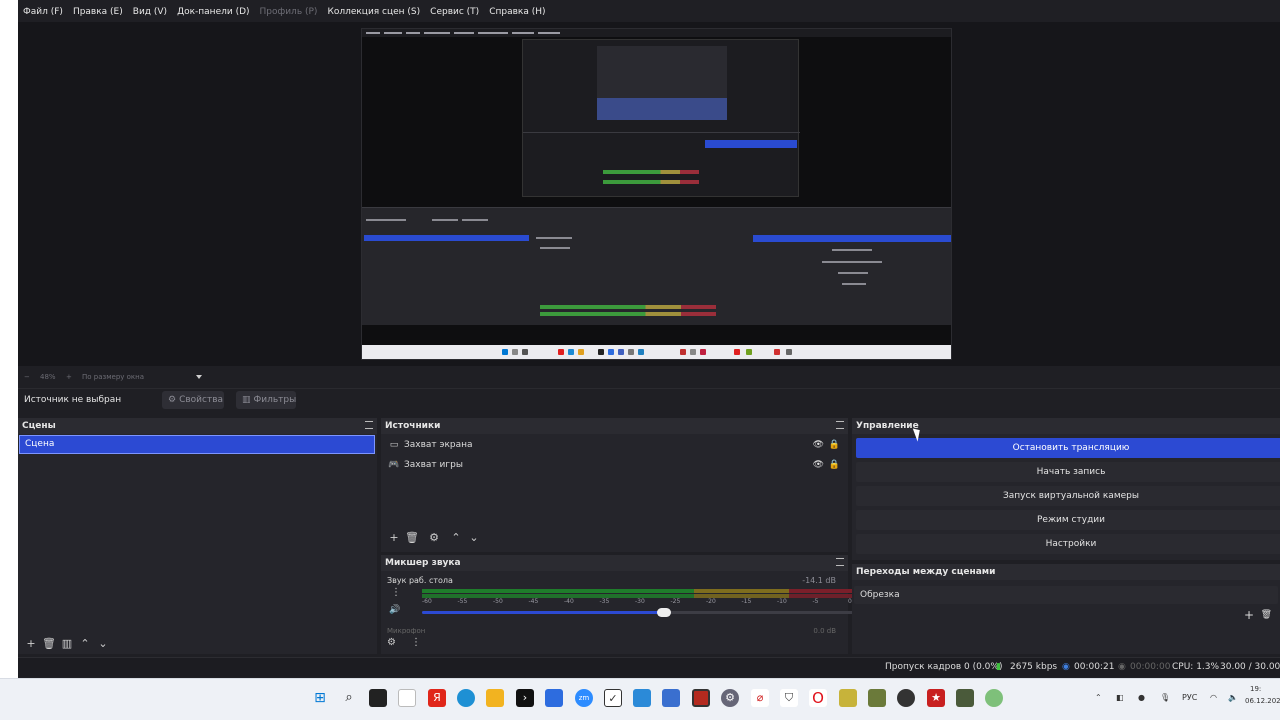 The width and height of the screenshot is (1280, 720). Describe the element at coordinates (1196, 667) in the screenshot. I see `cpu-usage: CPU: 1.3%` at that location.